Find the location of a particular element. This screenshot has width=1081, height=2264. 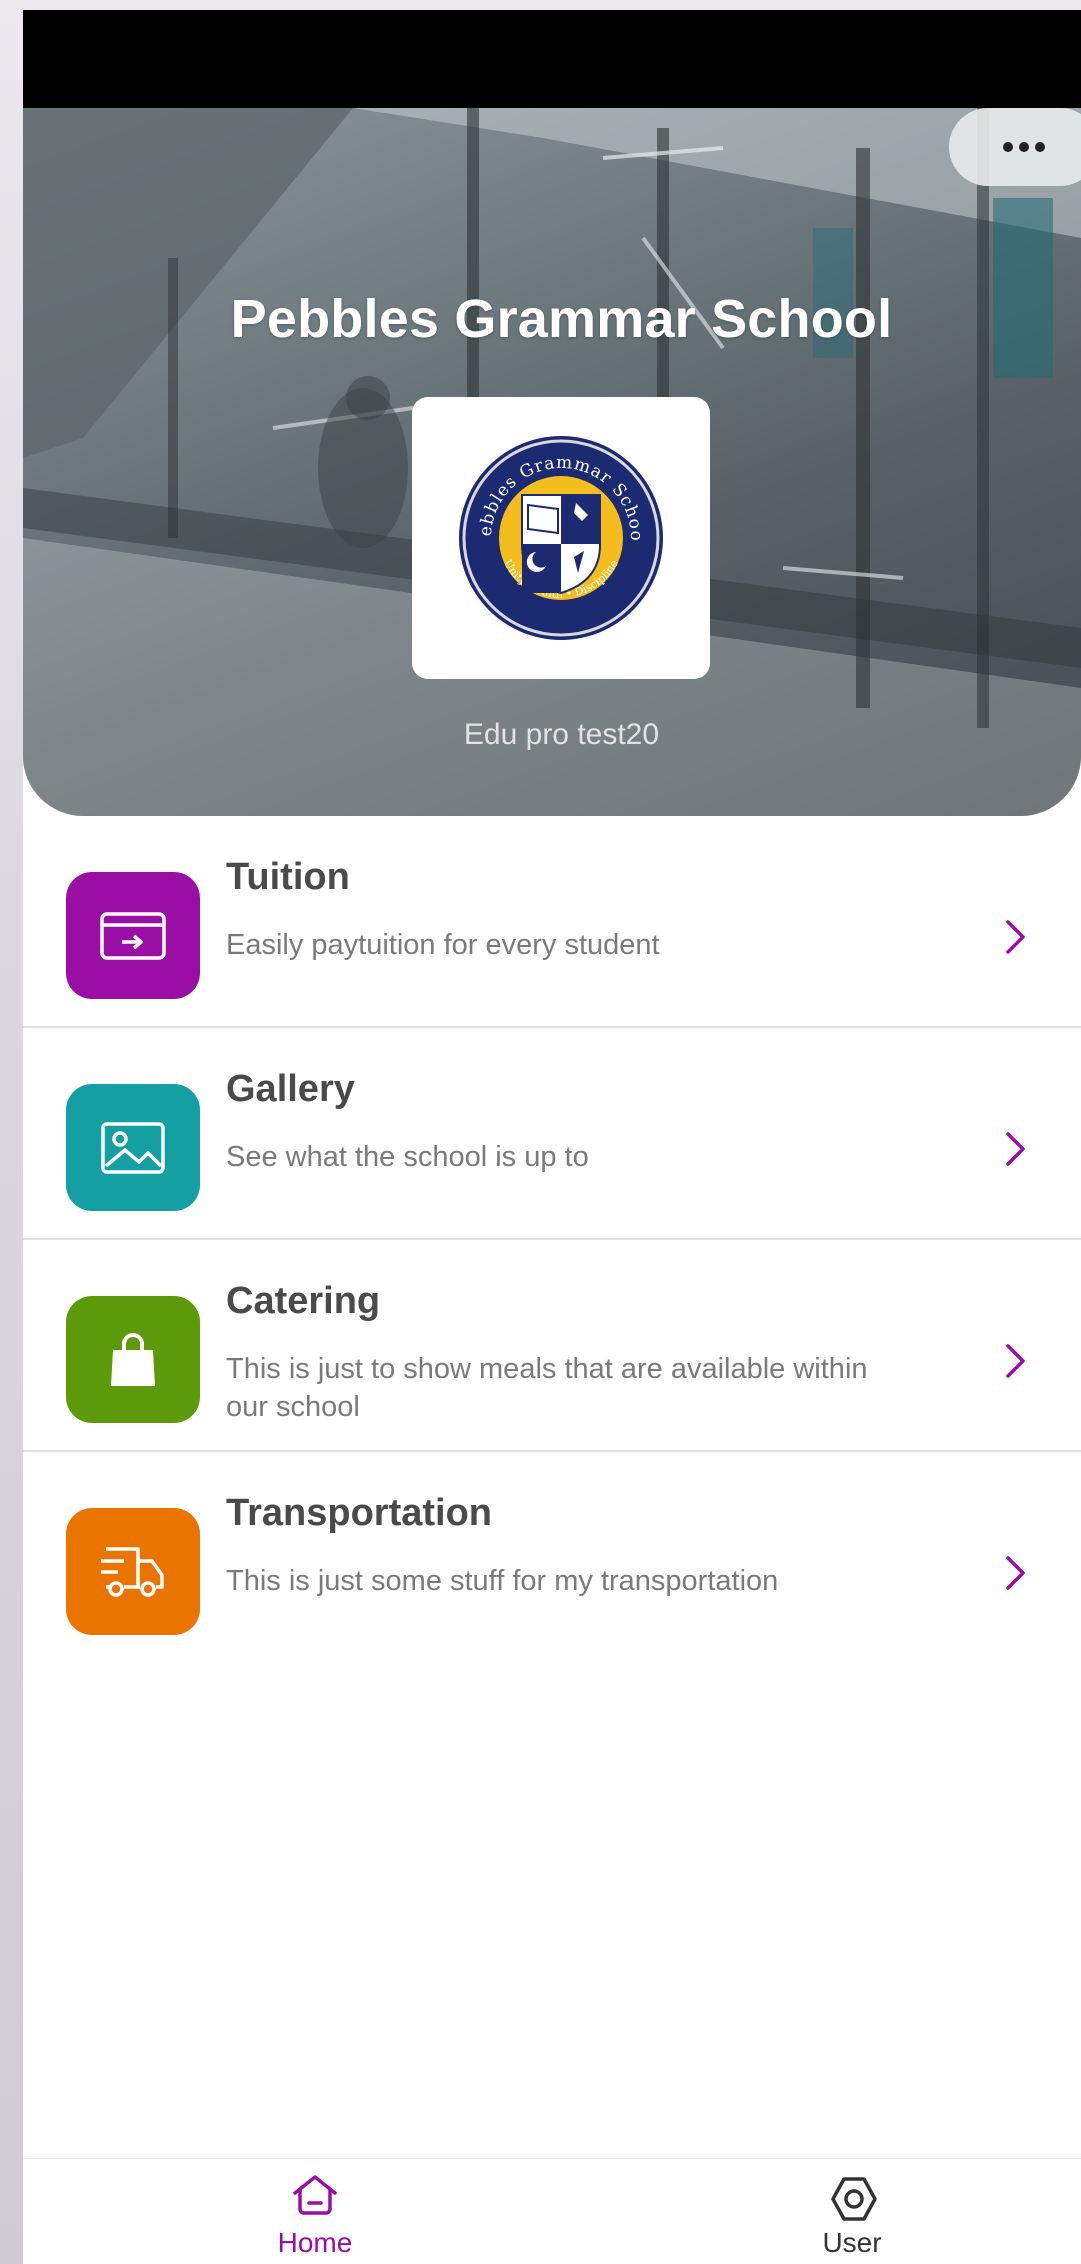

payment-card-icon is located at coordinates (133, 935).